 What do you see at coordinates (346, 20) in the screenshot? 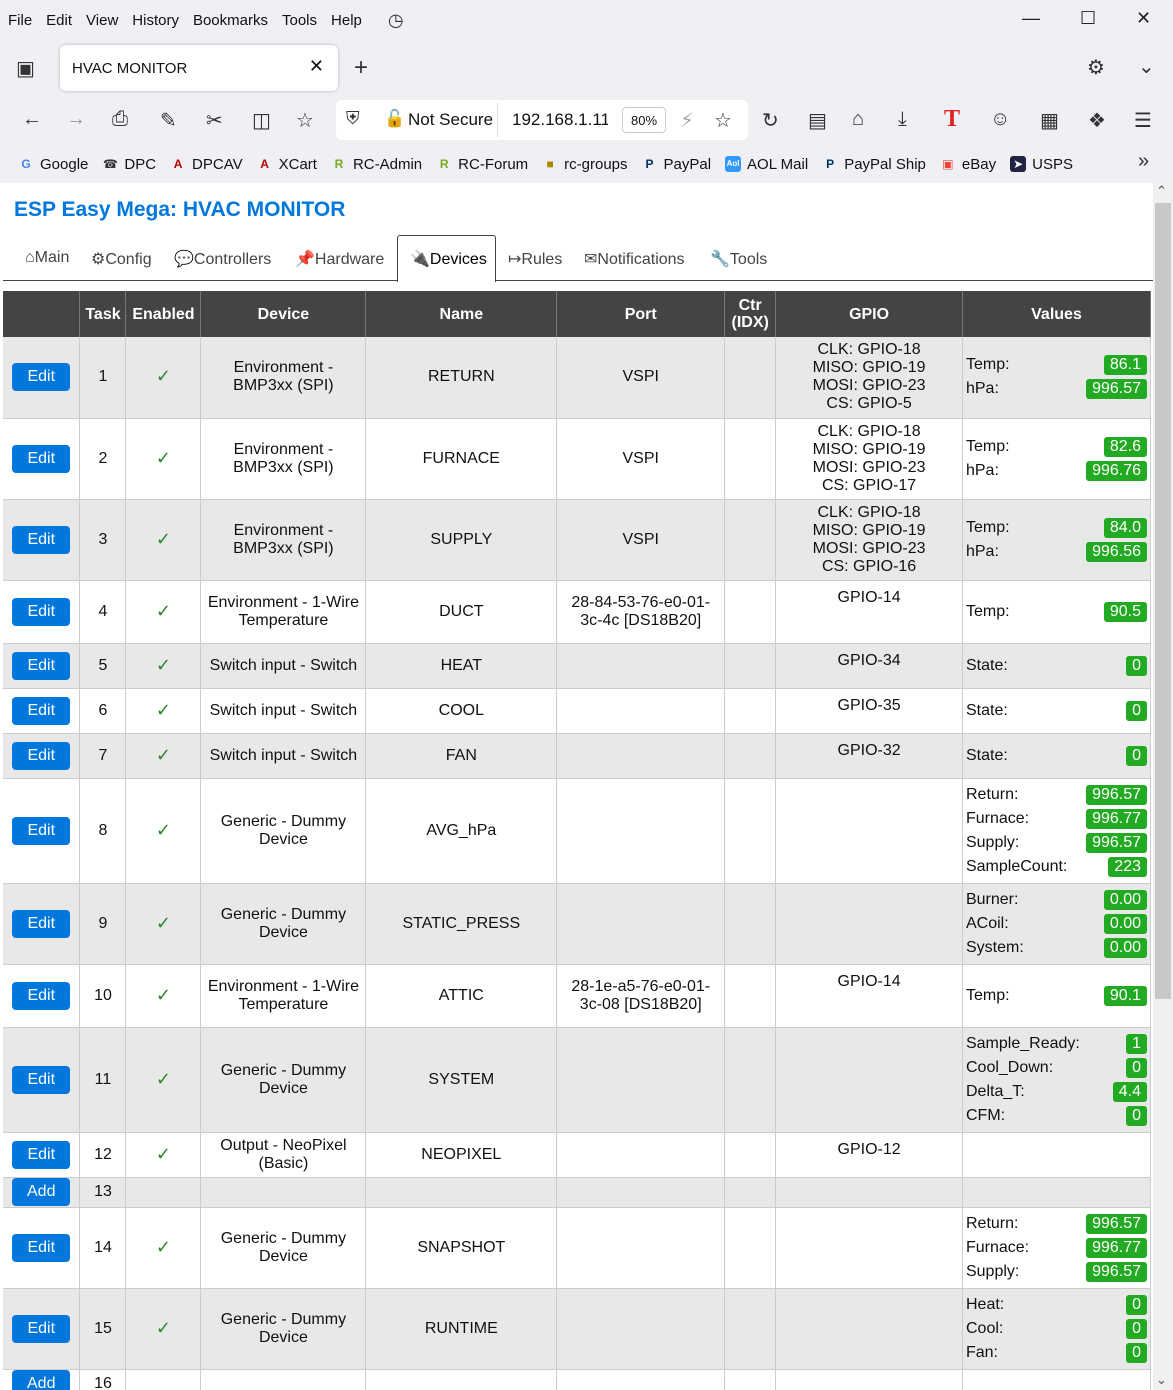
I see `menu-help: Help` at bounding box center [346, 20].